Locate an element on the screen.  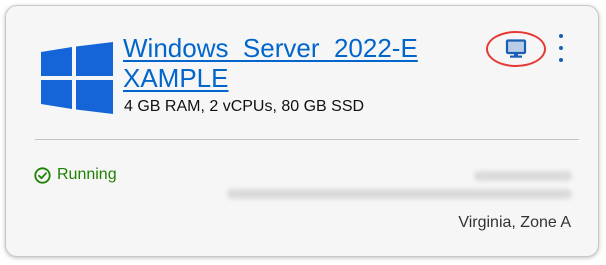
instance-name-link: Windows_Server_2022-EXAMPLE is located at coordinates (273, 63).